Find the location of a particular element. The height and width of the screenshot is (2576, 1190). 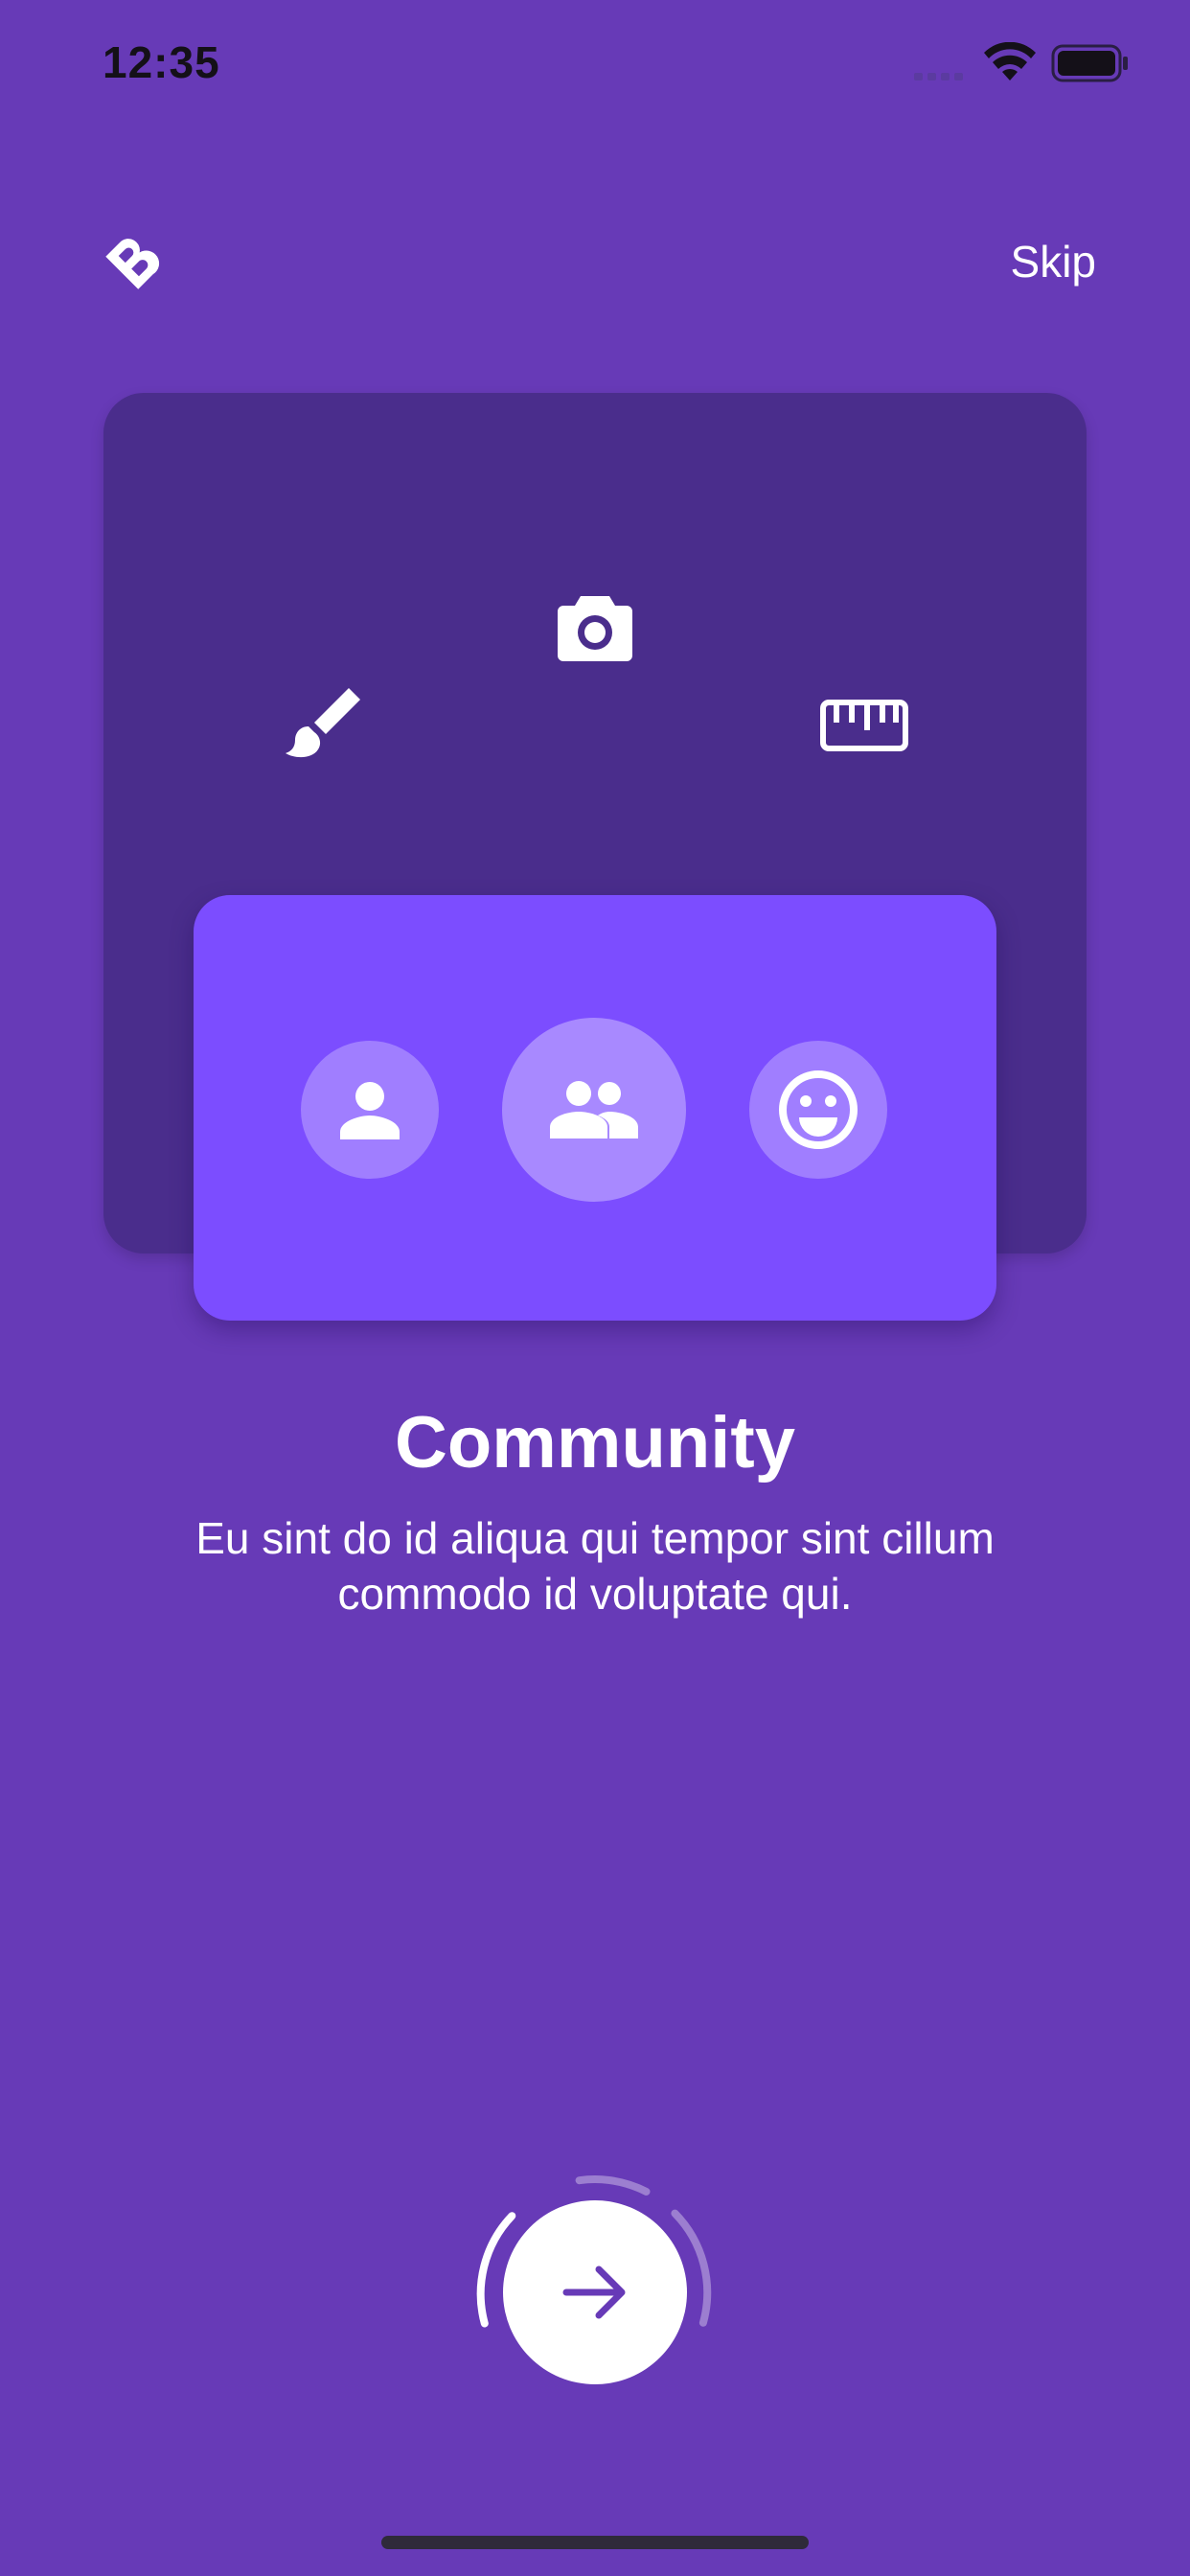

brush-icon is located at coordinates (323, 723).